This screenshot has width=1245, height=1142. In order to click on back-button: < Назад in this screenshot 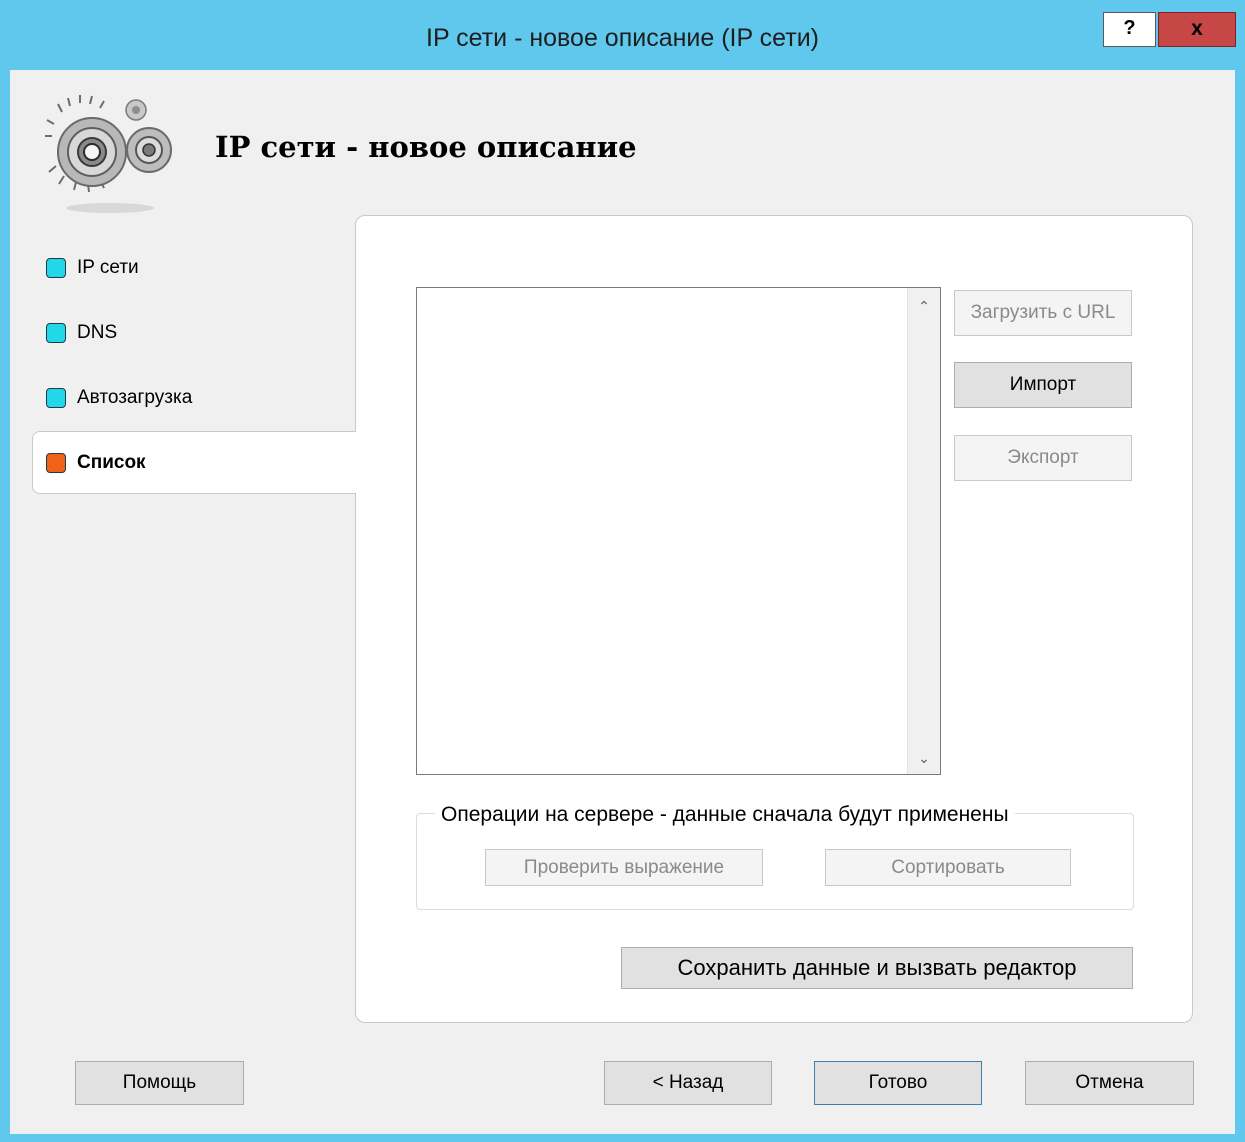, I will do `click(688, 1083)`.